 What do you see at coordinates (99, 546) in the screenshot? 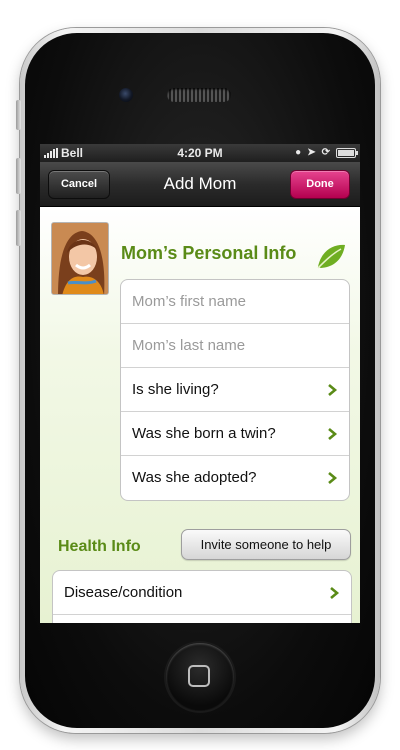
I see `health-info-heading: Health Info` at bounding box center [99, 546].